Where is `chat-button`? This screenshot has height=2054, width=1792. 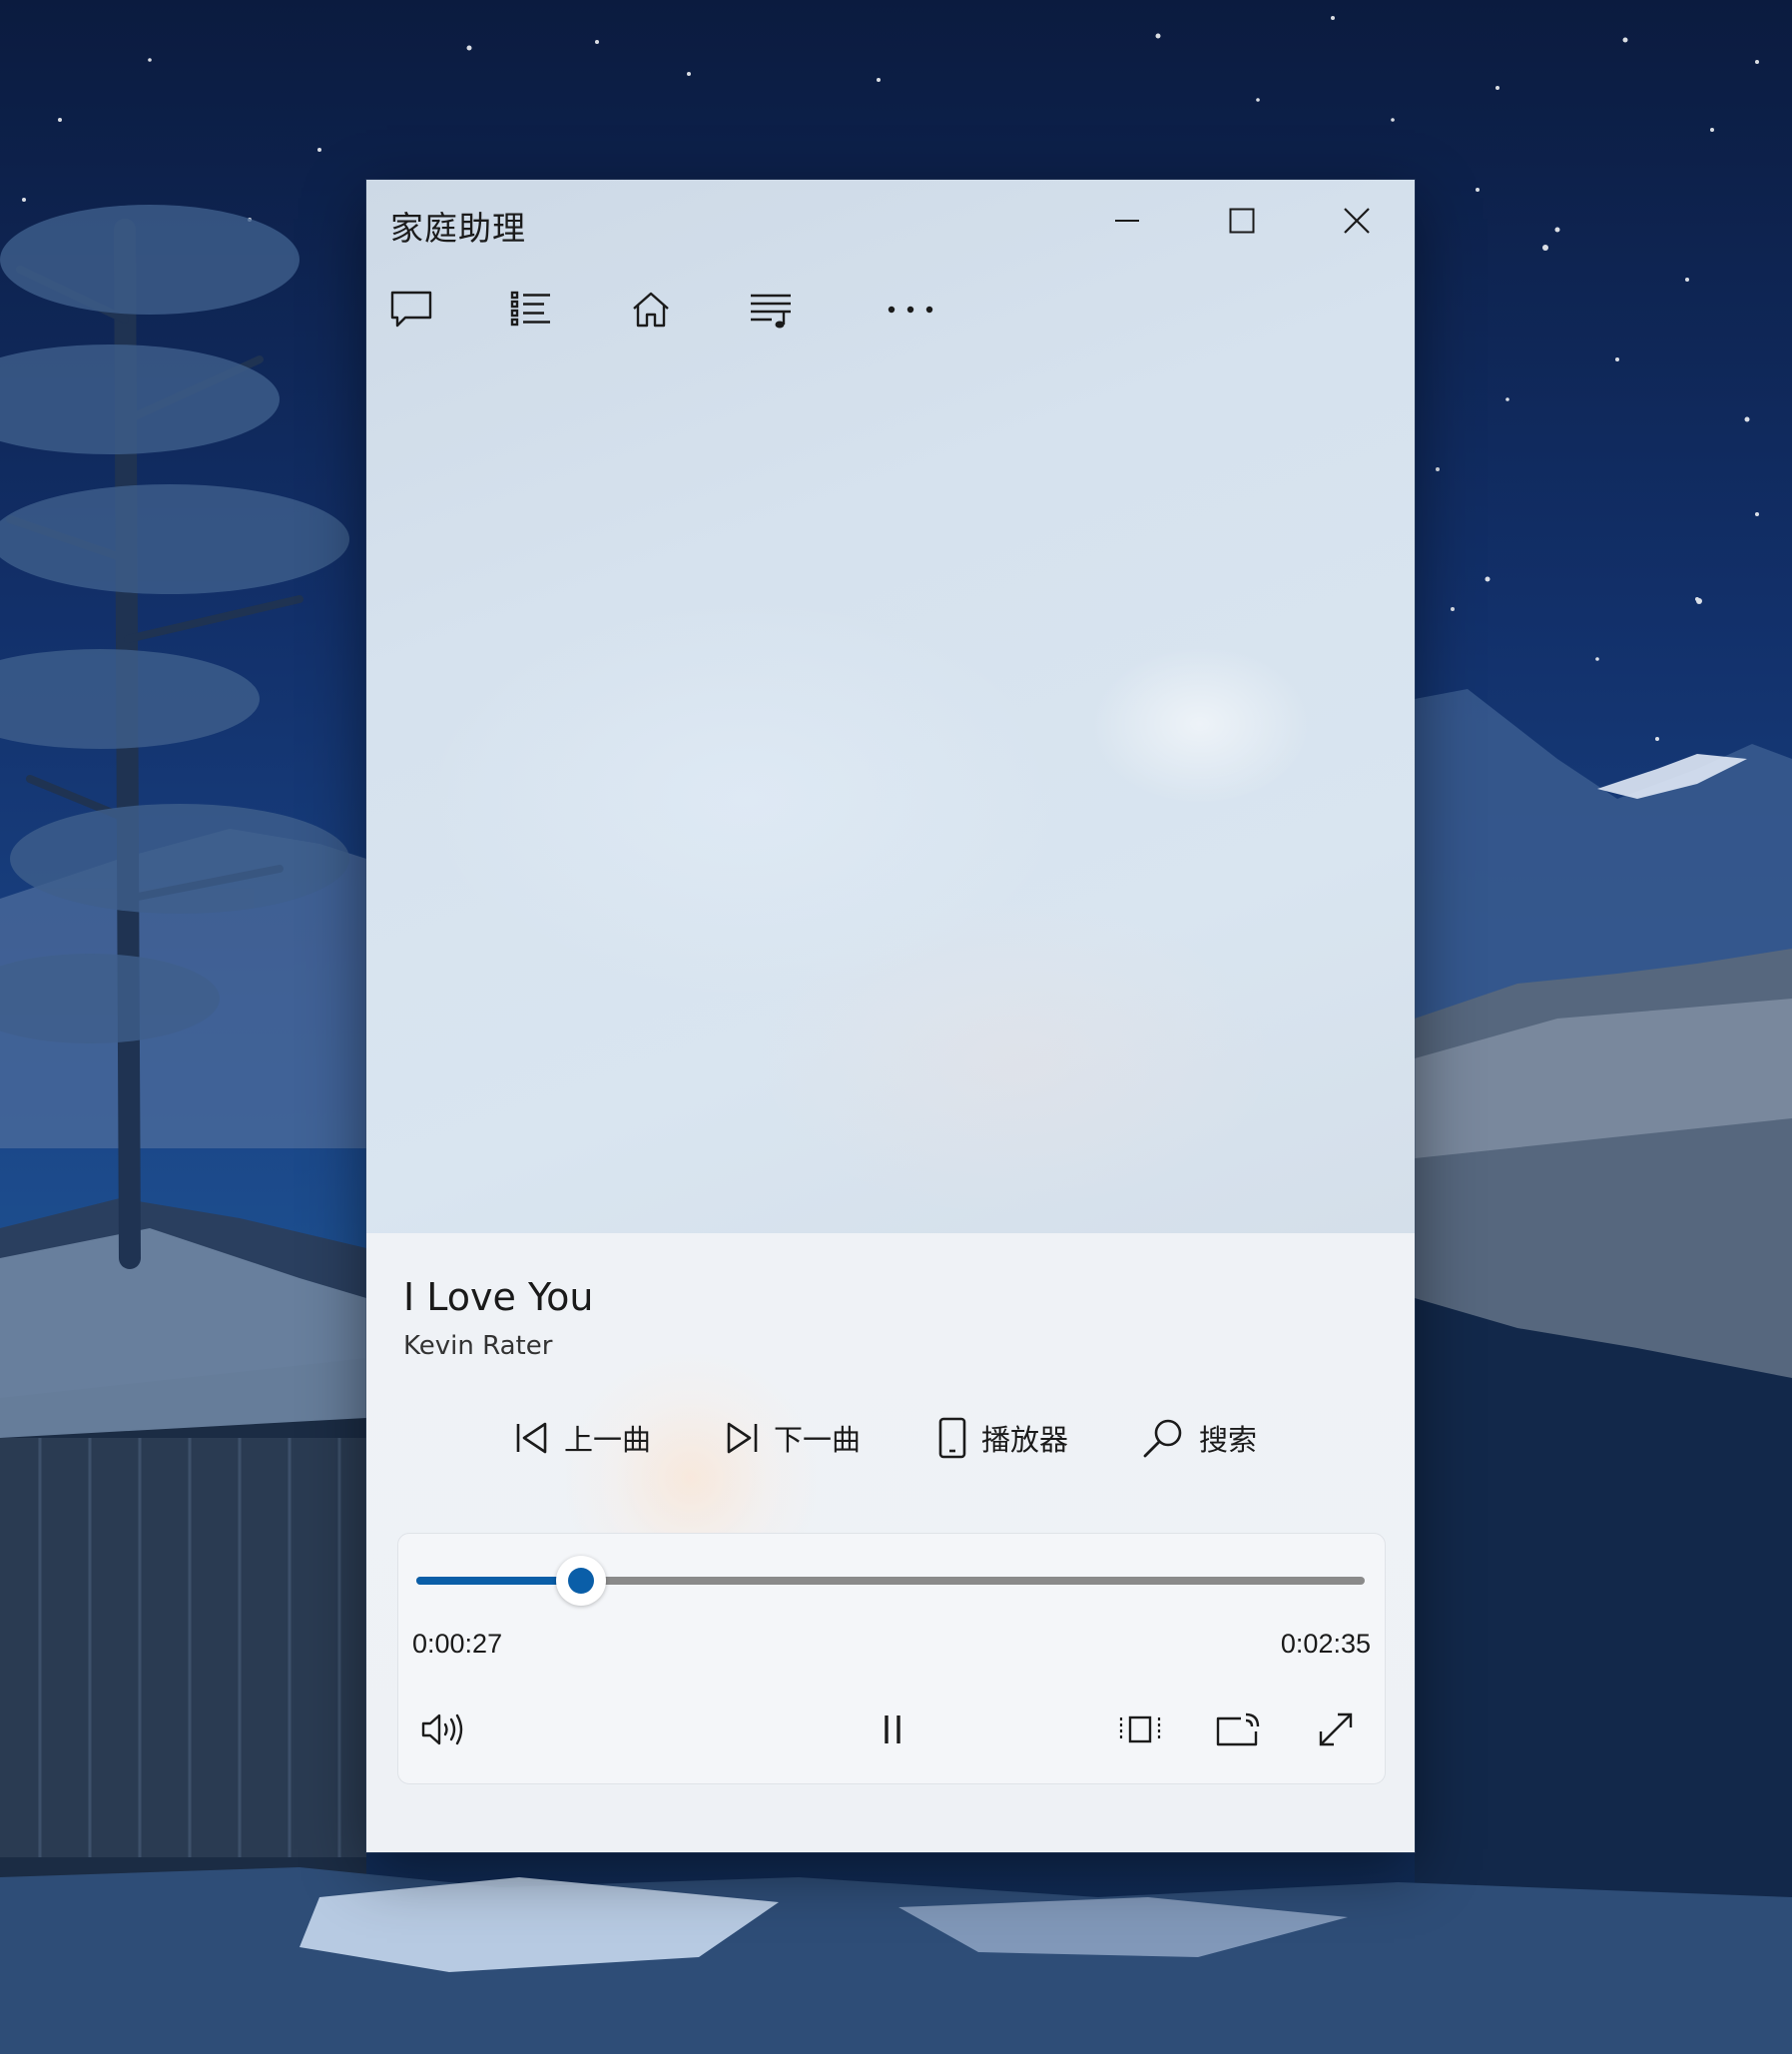 chat-button is located at coordinates (411, 309).